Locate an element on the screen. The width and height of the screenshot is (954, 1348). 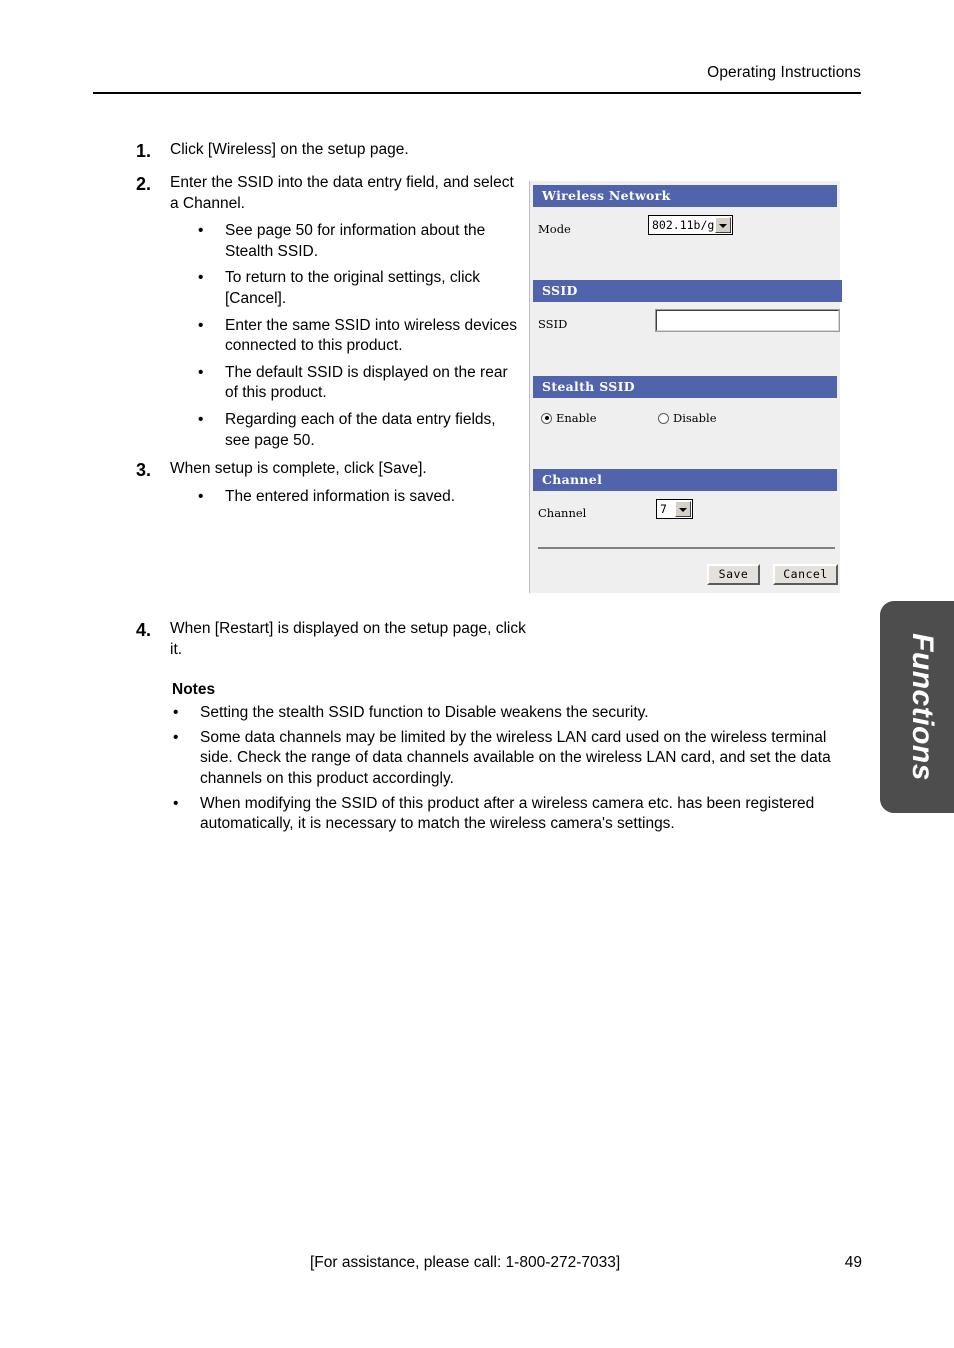
section-header-stealth-ssid: Stealth SSID is located at coordinates (685, 387).